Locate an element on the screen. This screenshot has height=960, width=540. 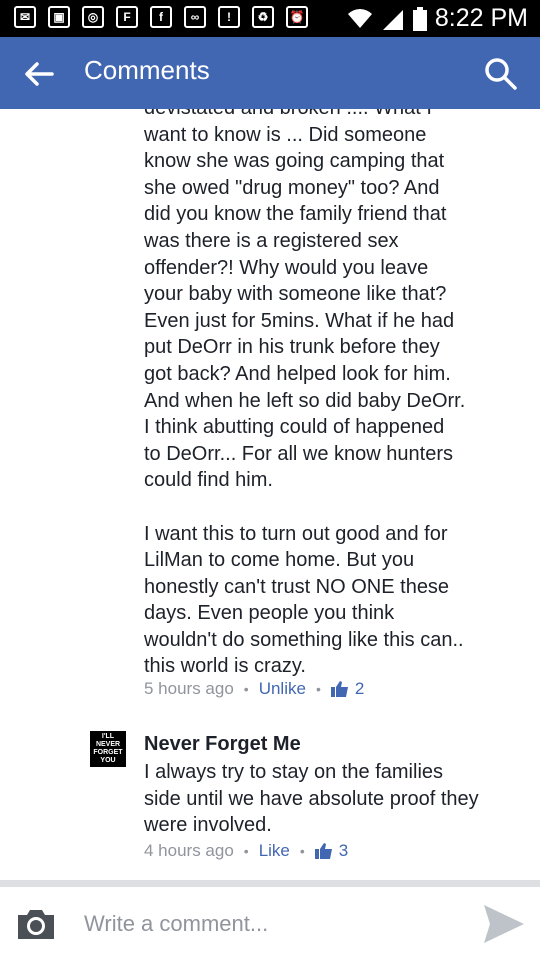
comment-text-line: days. Even people you think is located at coordinates (269, 613).